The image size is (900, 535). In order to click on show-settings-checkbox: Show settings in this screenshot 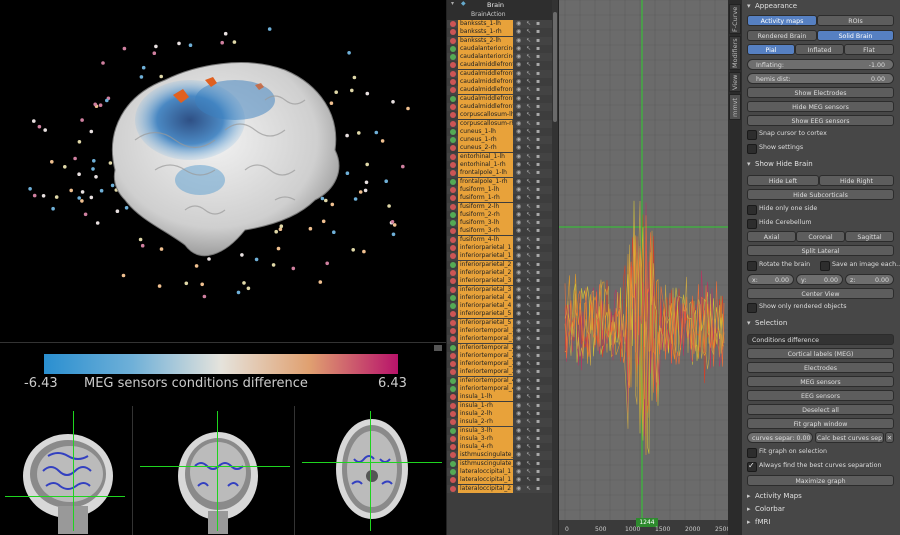, I will do `click(775, 148)`.